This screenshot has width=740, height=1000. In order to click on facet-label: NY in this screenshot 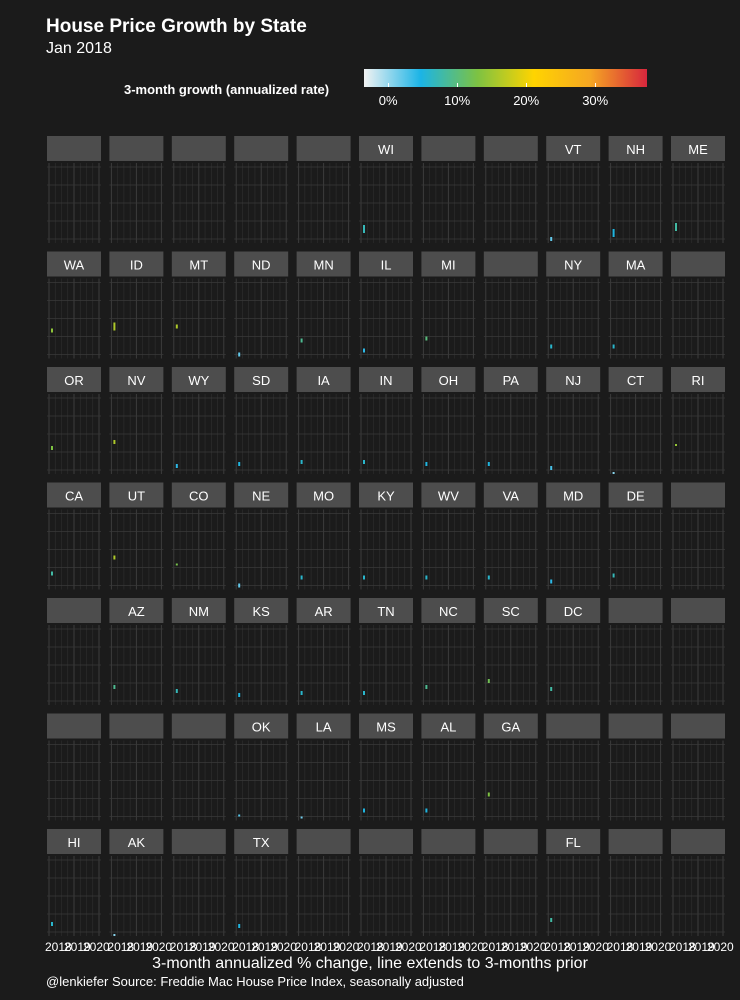, I will do `click(573, 265)`.